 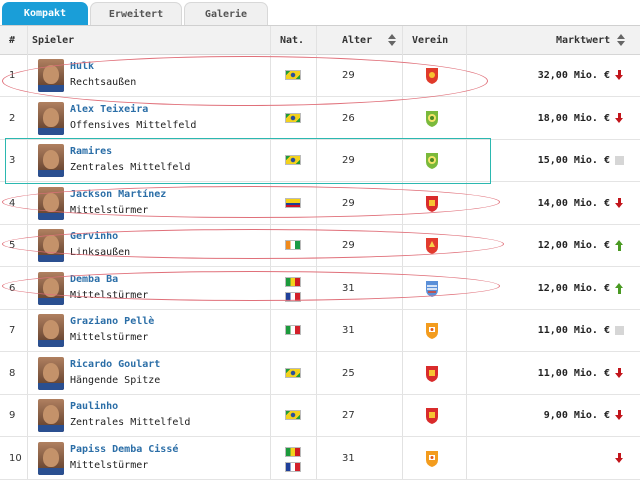 I want to click on header-rank: #, so click(x=12, y=40).